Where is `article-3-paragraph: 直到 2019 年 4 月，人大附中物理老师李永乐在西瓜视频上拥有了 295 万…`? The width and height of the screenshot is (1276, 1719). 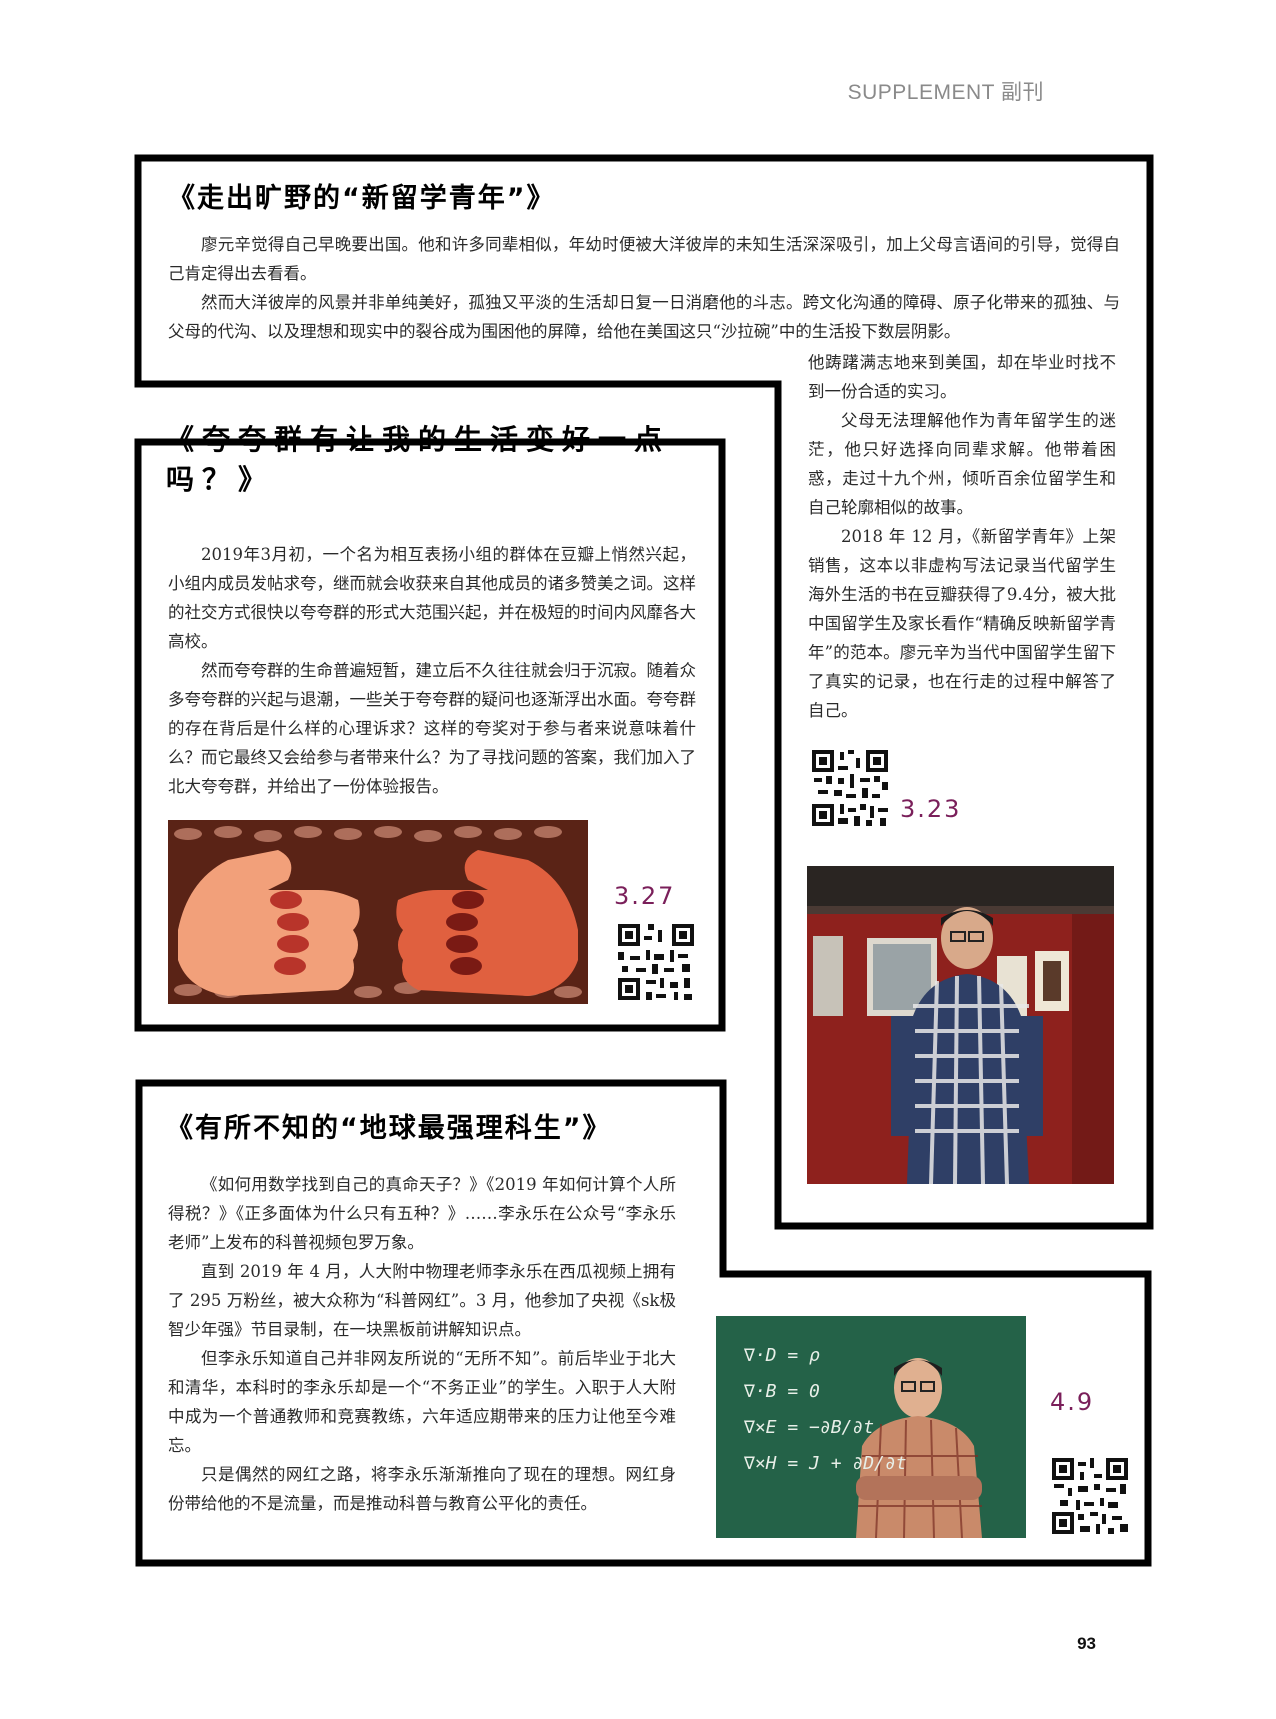
article-3-paragraph: 直到 2019 年 4 月，人大附中物理老师李永乐在西瓜视频上拥有了 295 万… is located at coordinates (422, 1300).